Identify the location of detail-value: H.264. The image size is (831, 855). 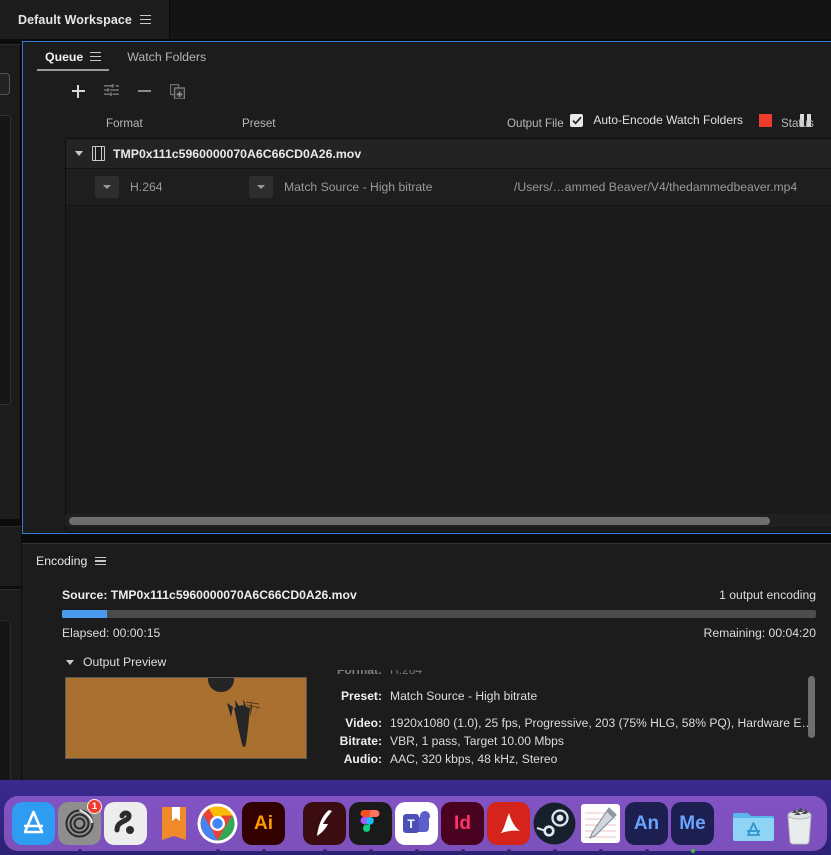
(406, 673).